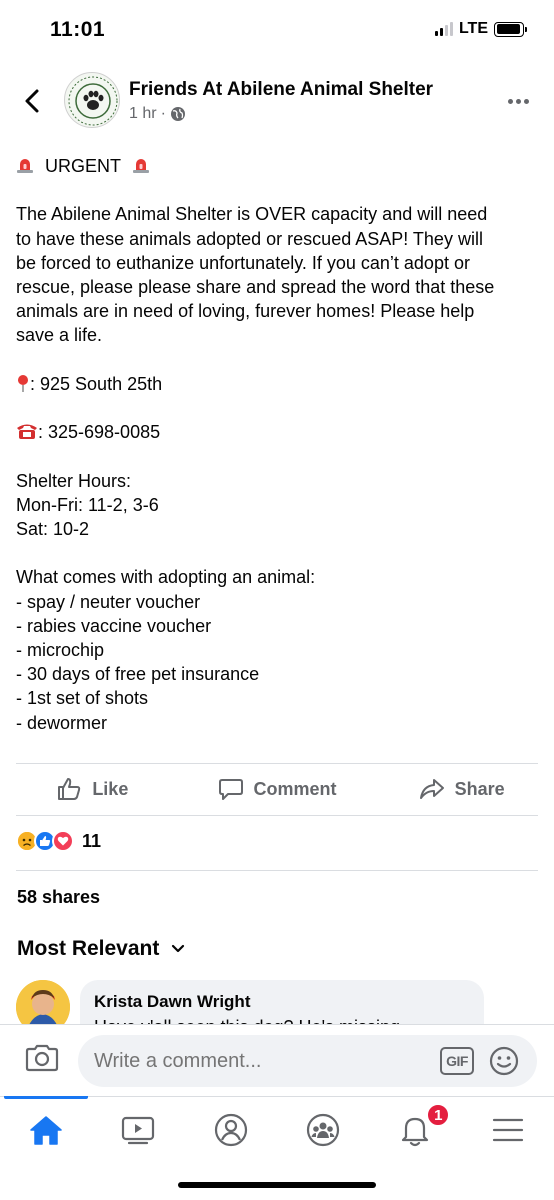 The image size is (554, 1200). Describe the element at coordinates (143, 114) in the screenshot. I see `post-time: 1 hr` at that location.